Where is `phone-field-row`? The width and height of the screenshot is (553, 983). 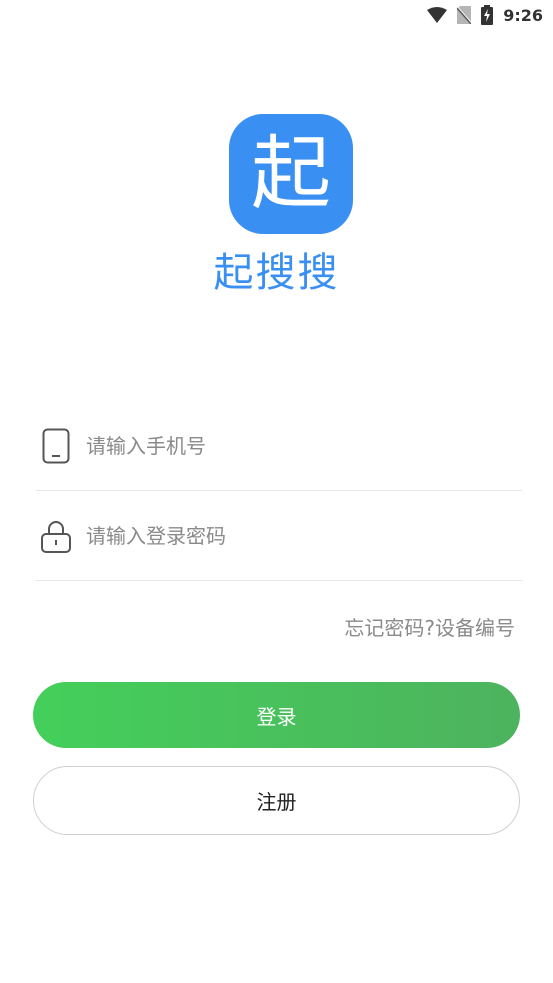 phone-field-row is located at coordinates (279, 446).